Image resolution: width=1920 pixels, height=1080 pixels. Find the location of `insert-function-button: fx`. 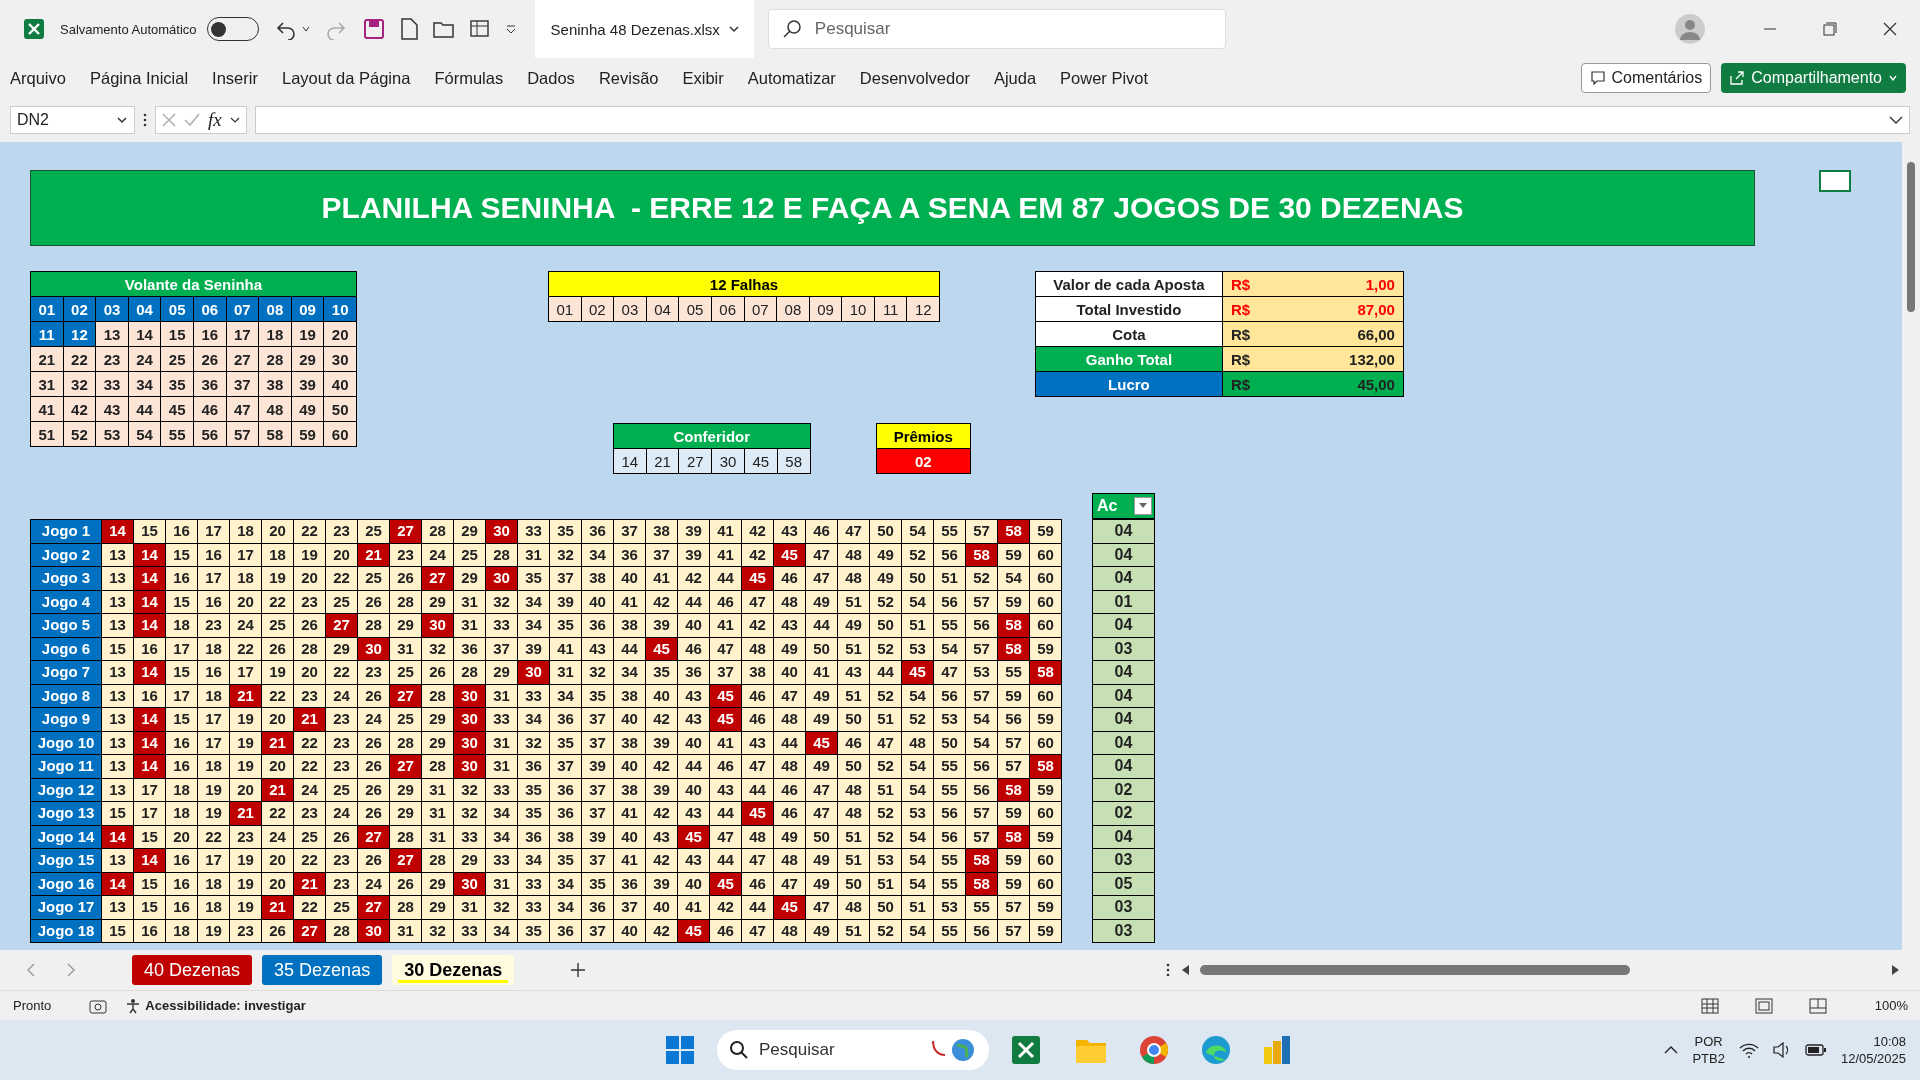

insert-function-button: fx is located at coordinates (215, 120).